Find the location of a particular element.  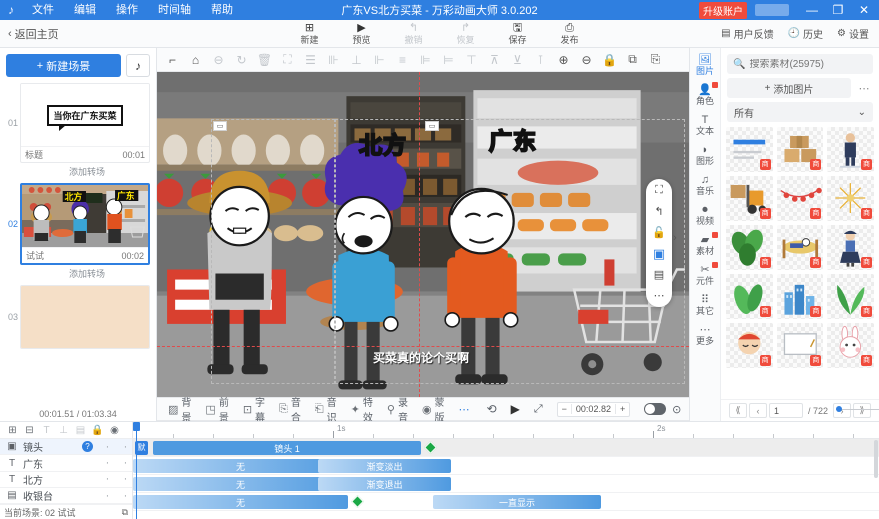

camera-marker-icon-1: ▭ is located at coordinates (220, 126).